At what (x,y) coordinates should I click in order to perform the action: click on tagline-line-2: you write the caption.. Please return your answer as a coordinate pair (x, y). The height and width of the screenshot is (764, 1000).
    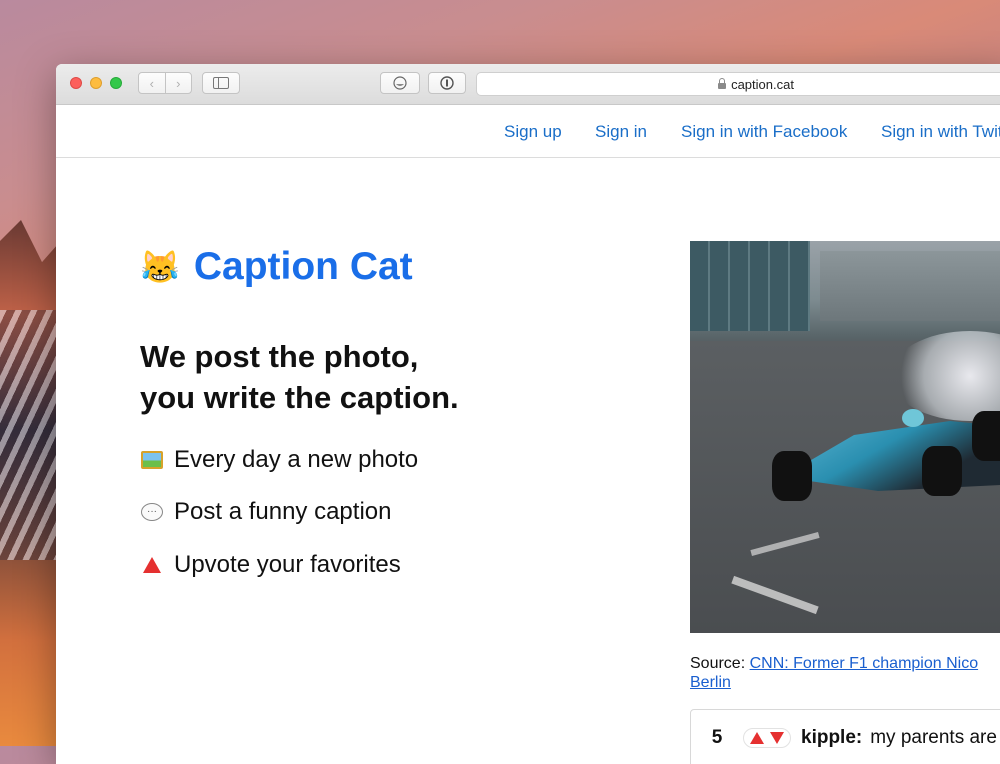
    Looking at the image, I should click on (299, 397).